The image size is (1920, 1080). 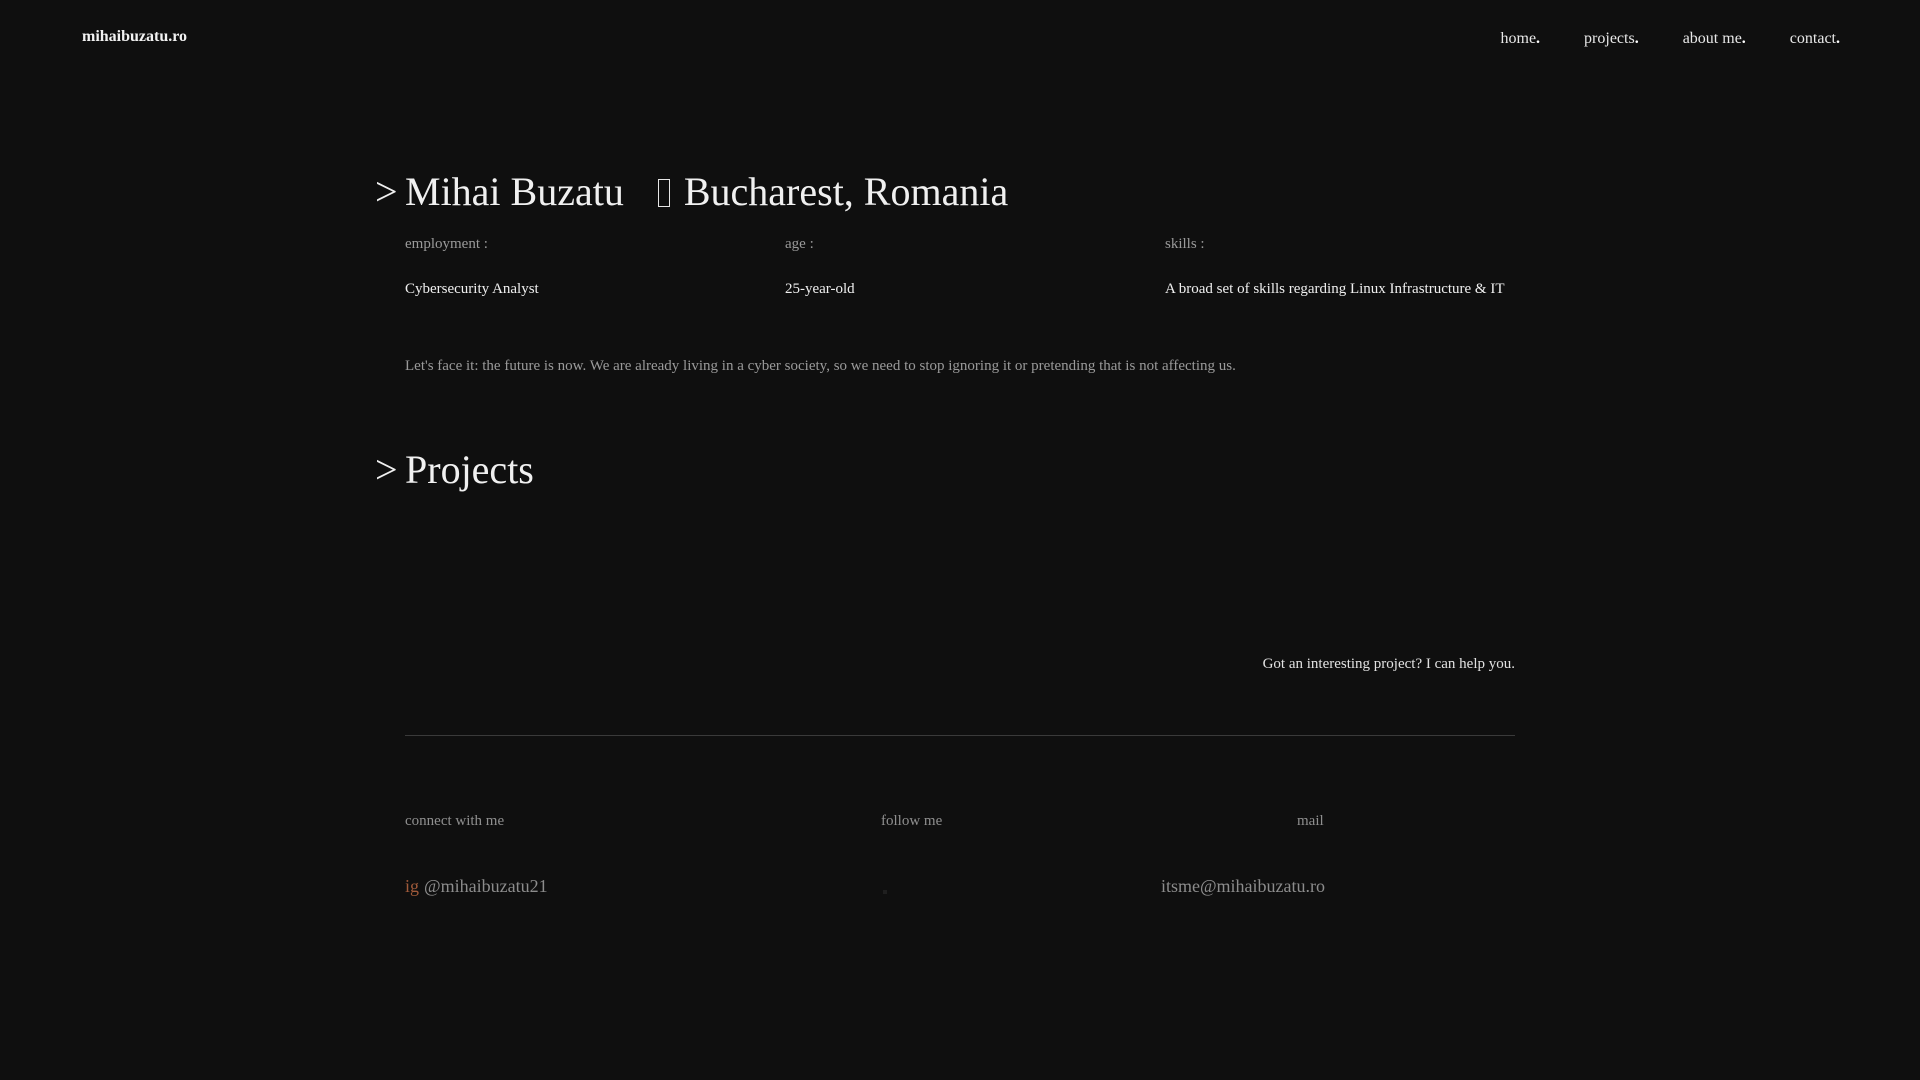 What do you see at coordinates (960, 735) in the screenshot?
I see `footer-divider` at bounding box center [960, 735].